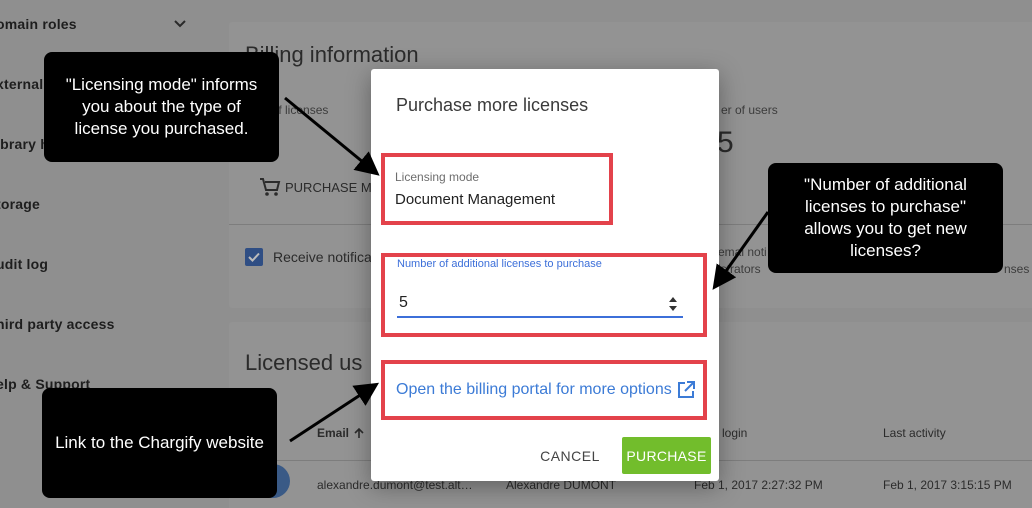 Image resolution: width=1032 pixels, height=508 pixels. I want to click on sidebar-item-external: xternal, so click(21, 84).